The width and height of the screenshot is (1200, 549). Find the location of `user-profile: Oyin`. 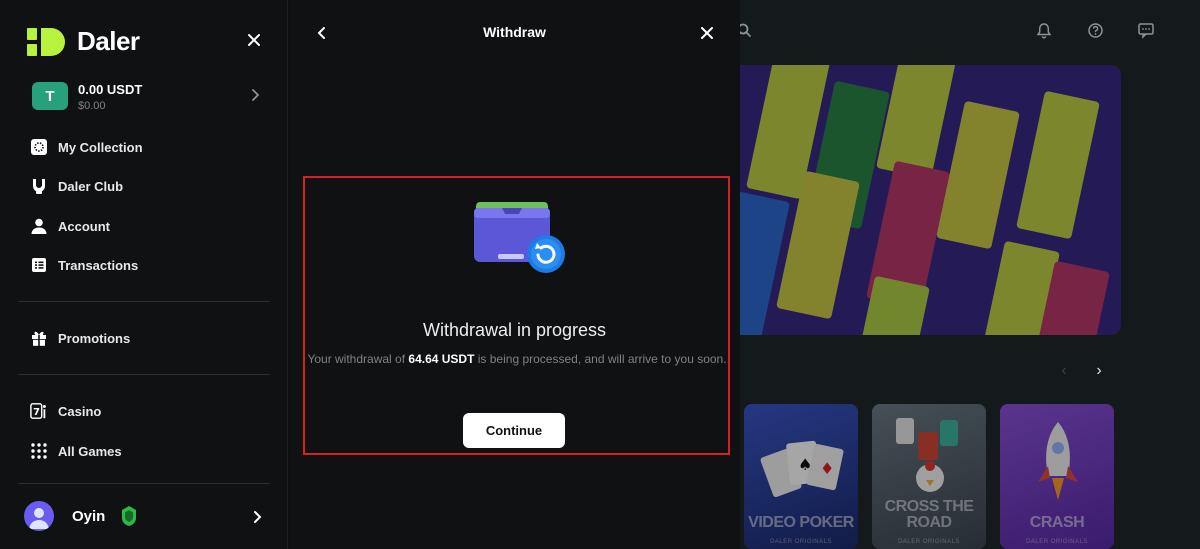

user-profile: Oyin is located at coordinates (147, 516).